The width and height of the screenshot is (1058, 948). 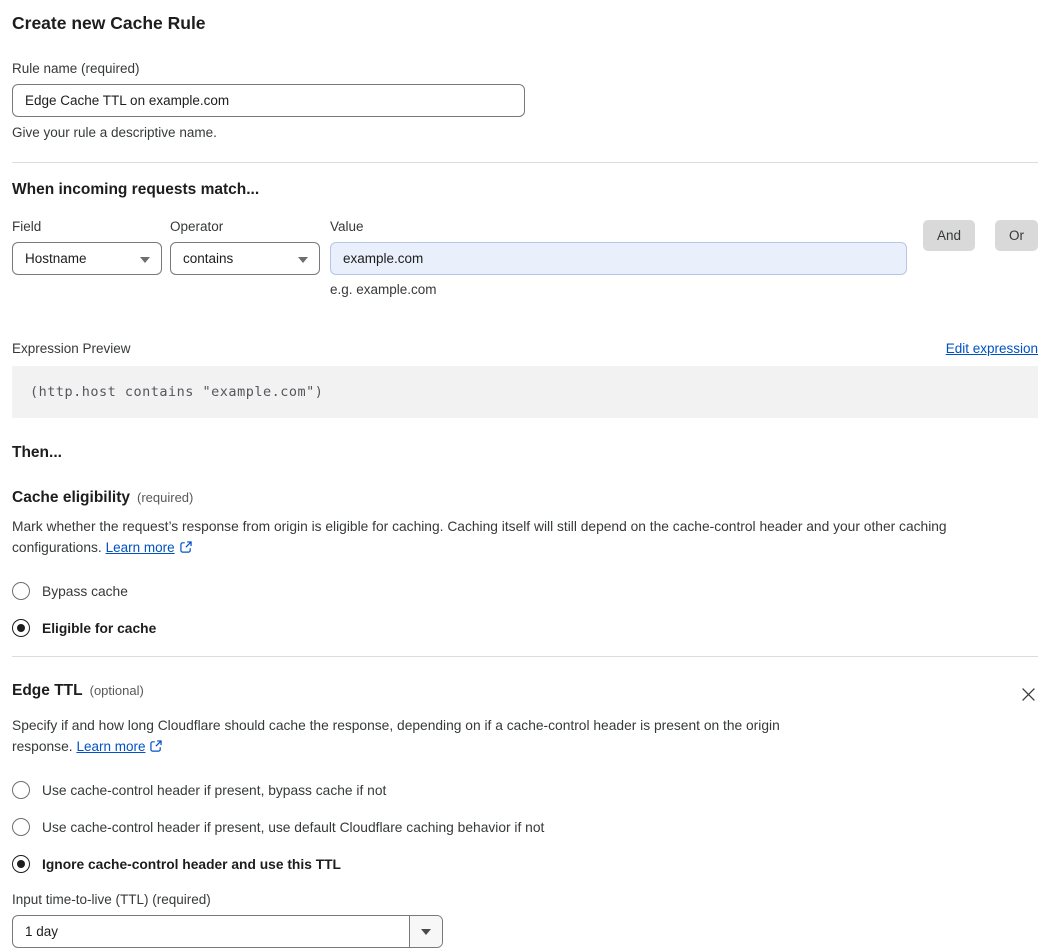 What do you see at coordinates (1016, 235) in the screenshot?
I see `or-button: Or` at bounding box center [1016, 235].